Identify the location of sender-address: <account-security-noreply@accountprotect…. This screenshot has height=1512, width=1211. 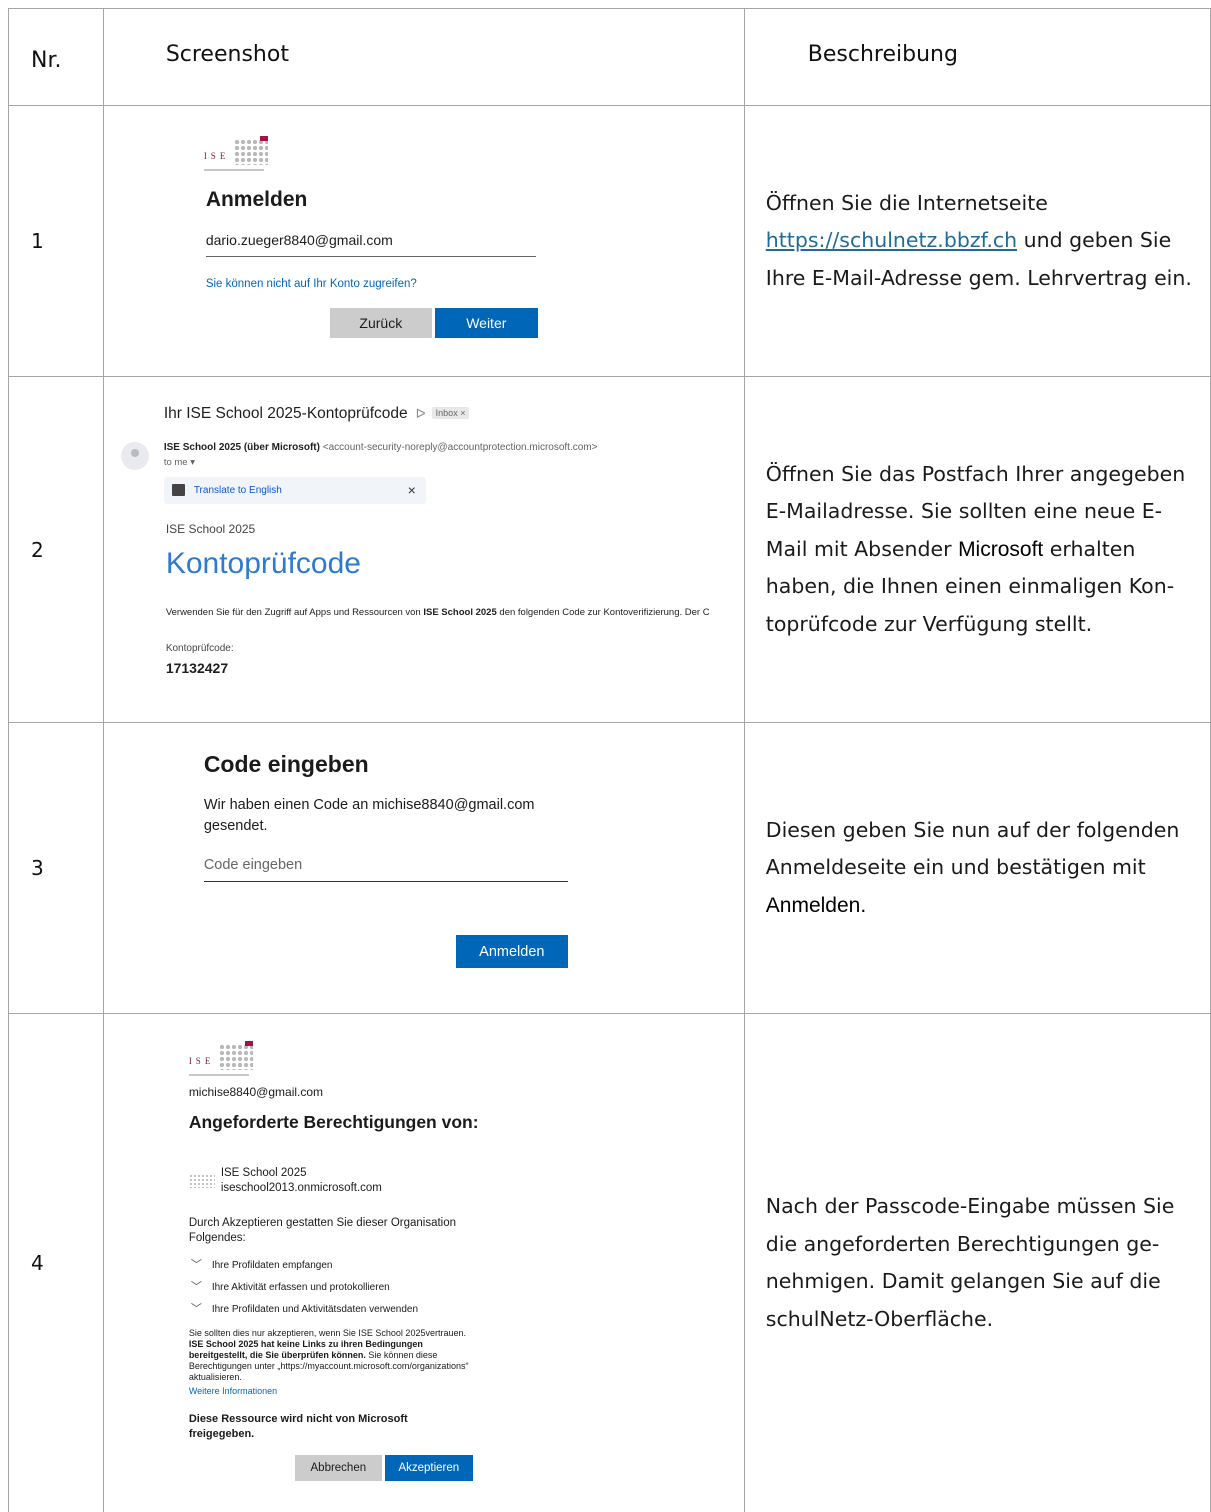
(460, 447).